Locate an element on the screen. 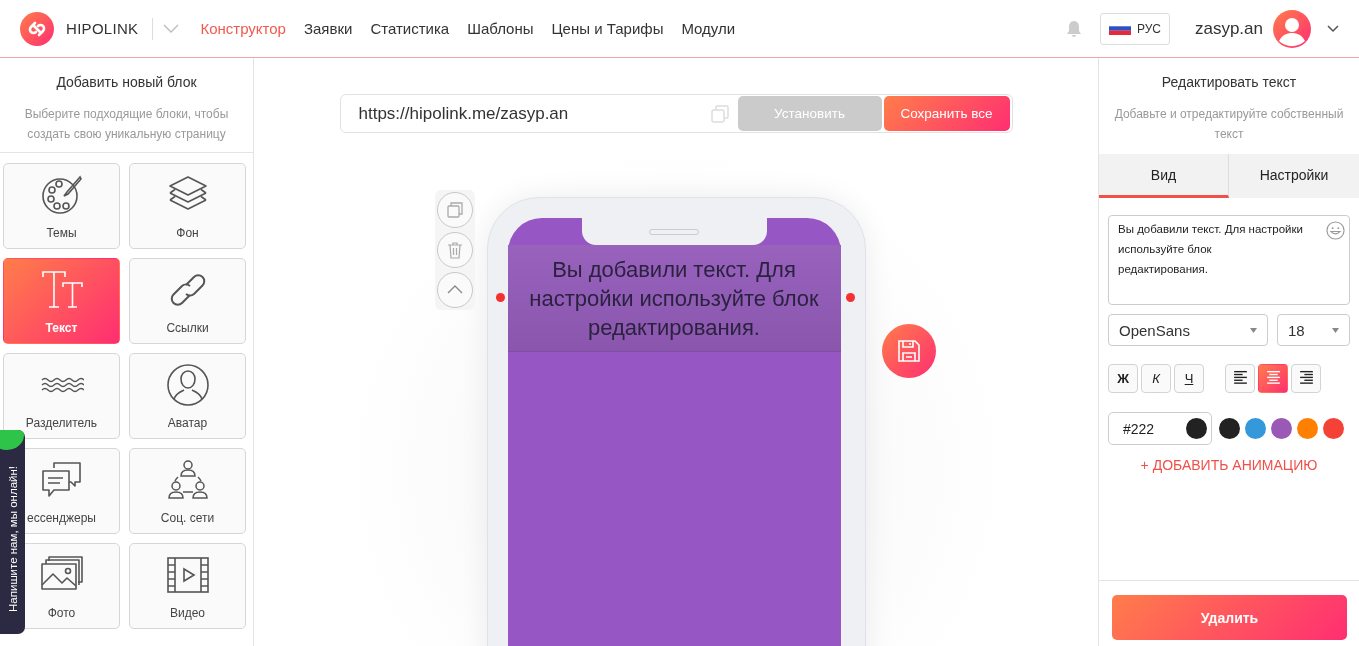 The width and height of the screenshot is (1359, 646). panel-title: Добавить новый блок is located at coordinates (126, 82).